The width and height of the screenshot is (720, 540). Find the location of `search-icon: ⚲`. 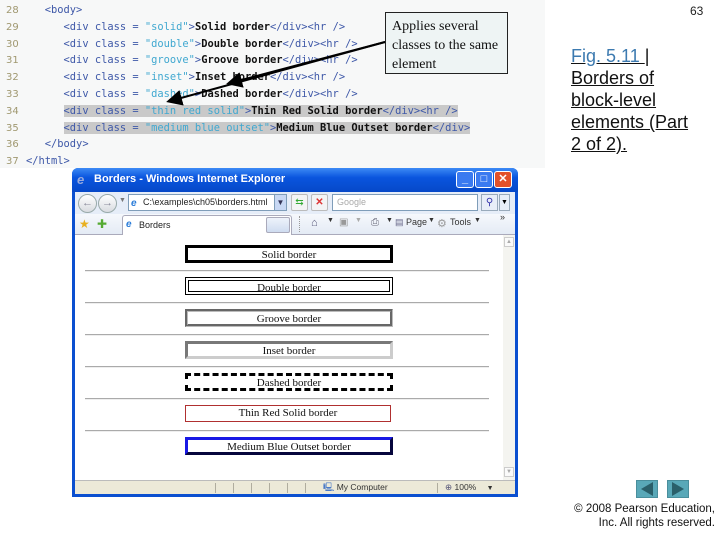

search-icon: ⚲ is located at coordinates (489, 202).